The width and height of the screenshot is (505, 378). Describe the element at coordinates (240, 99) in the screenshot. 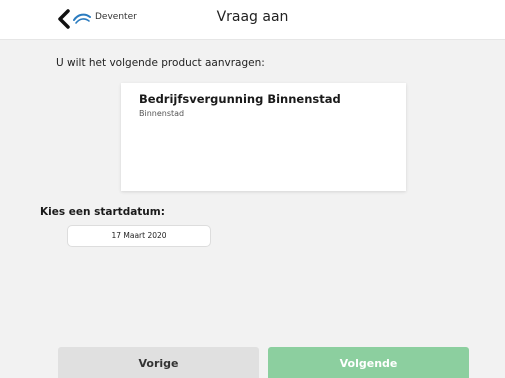

I see `product-name: Bedrijfsvergunning Binnenstad` at that location.